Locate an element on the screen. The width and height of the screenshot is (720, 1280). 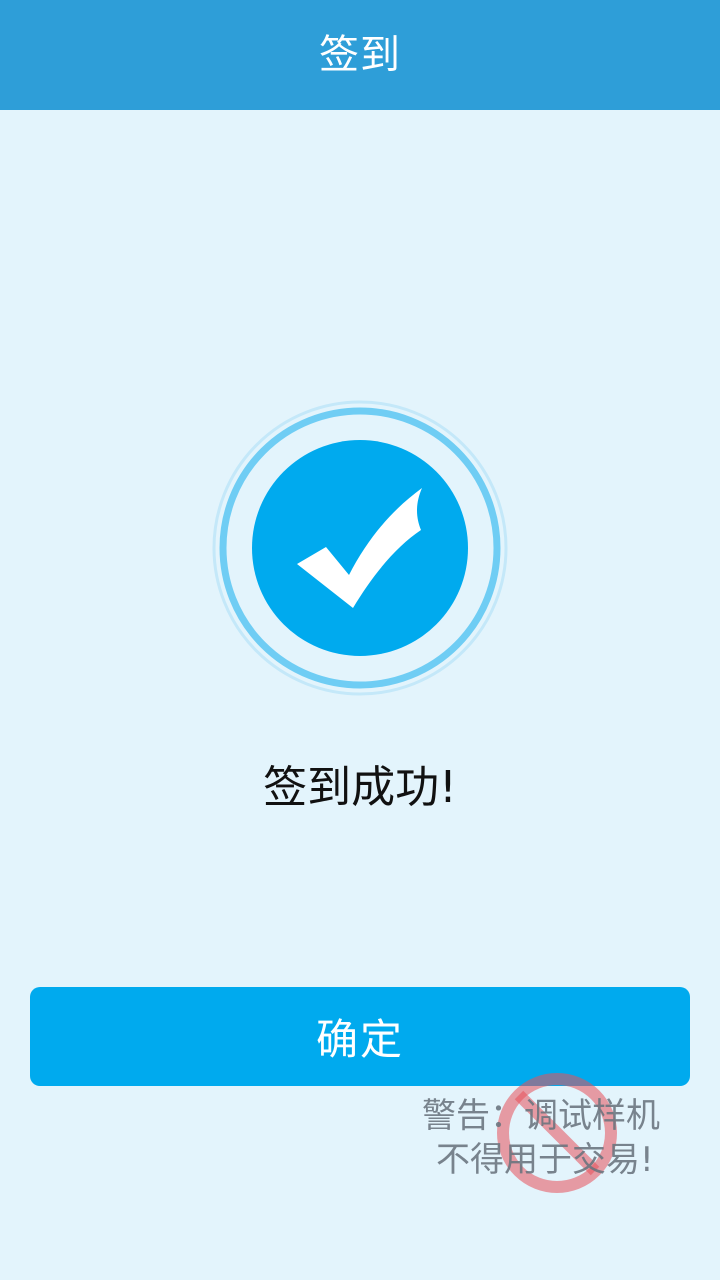
check-circle-icon is located at coordinates (360, 548).